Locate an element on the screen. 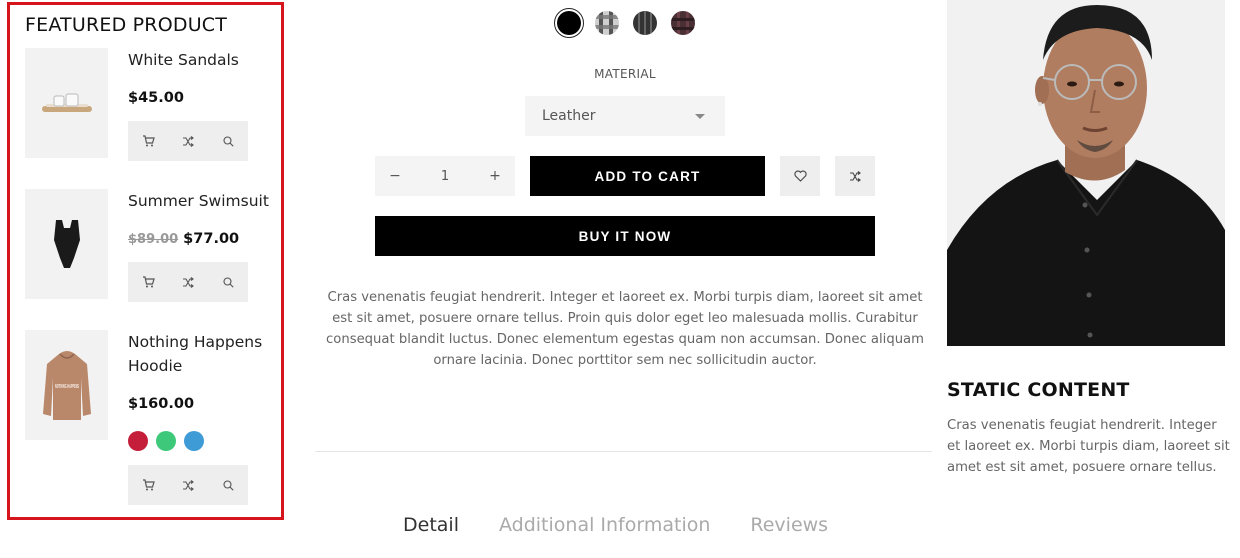 The width and height of the screenshot is (1240, 558). product-item-white-sandals: White Sandals $45.00 is located at coordinates (151, 104).